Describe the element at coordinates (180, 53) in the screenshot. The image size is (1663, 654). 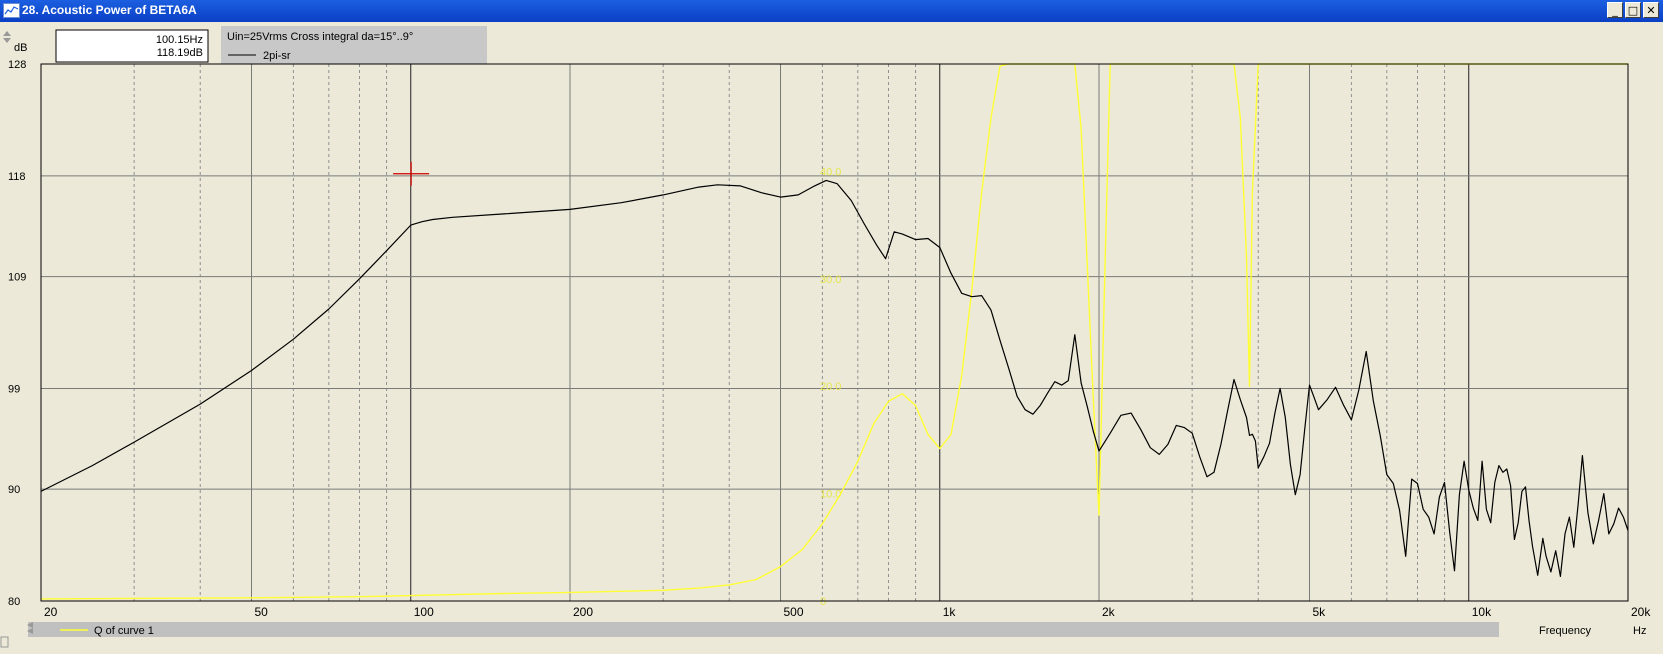
I see `cursor-readout-level: 118.19dB` at that location.